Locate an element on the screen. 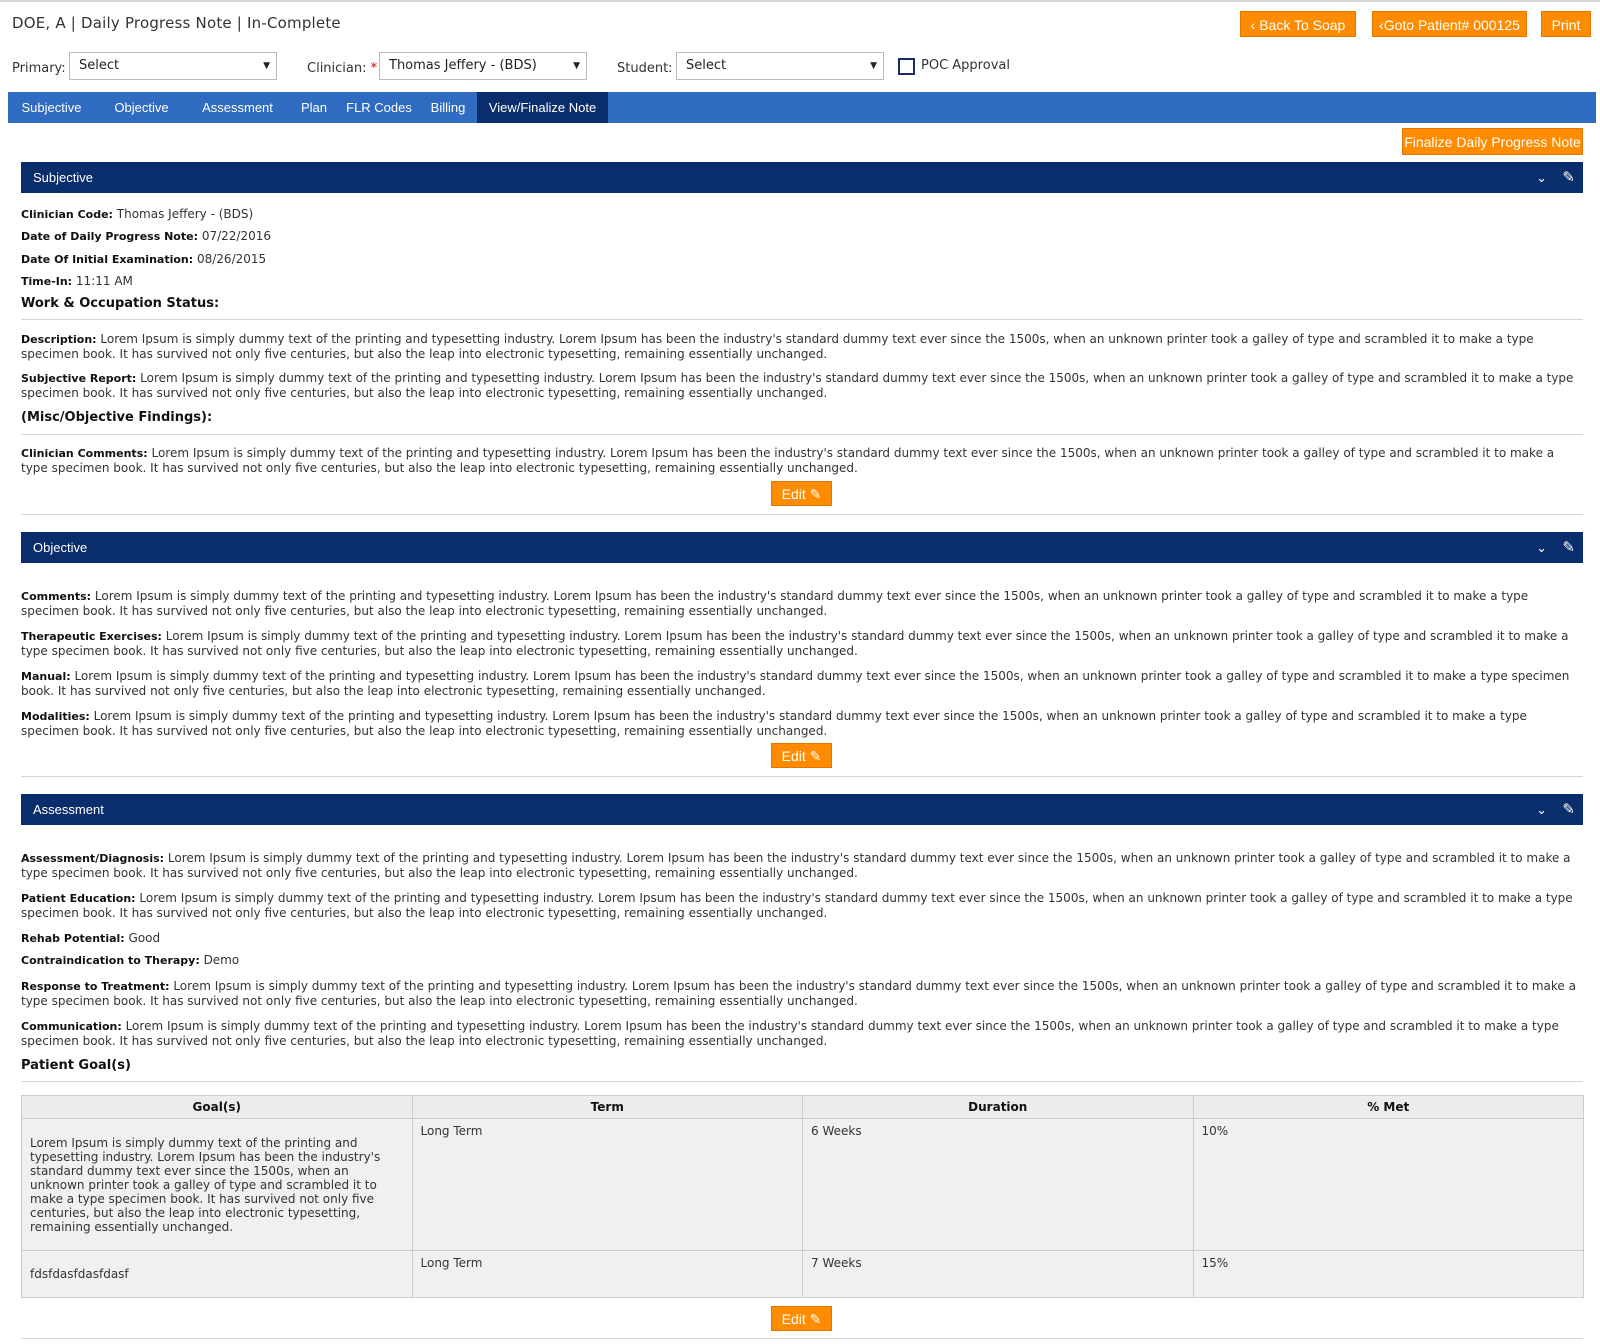  back-to-soap-button: ‹ Back To Soap is located at coordinates (1298, 24).